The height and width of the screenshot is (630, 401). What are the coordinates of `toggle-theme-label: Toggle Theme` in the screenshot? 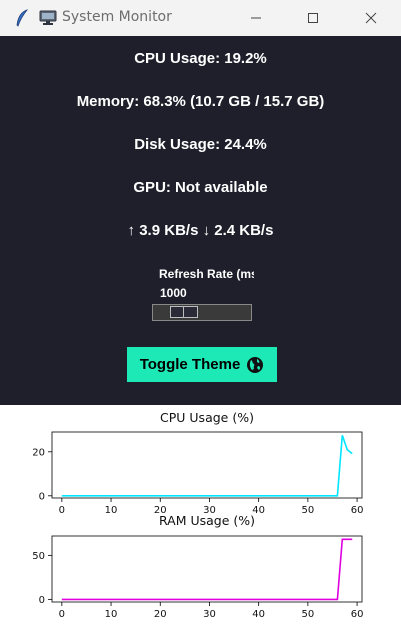 It's located at (190, 364).